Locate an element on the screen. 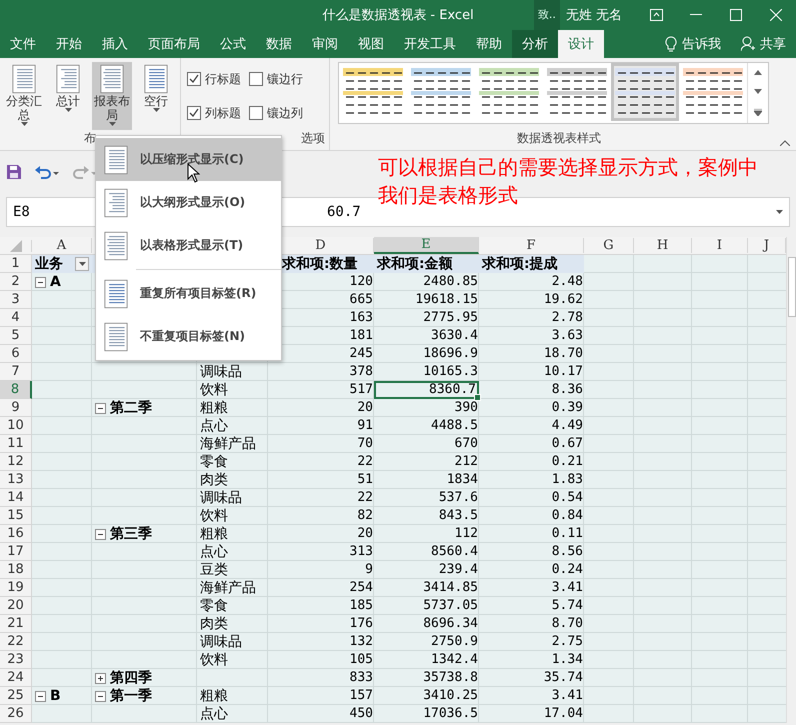 Image resolution: width=796 pixels, height=725 pixels. ribbon-tab: 开发工具 is located at coordinates (430, 44).